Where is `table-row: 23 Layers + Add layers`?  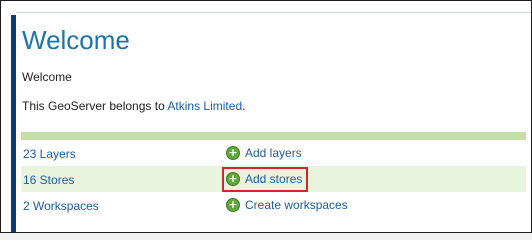 table-row: 23 Layers + Add layers is located at coordinates (273, 153).